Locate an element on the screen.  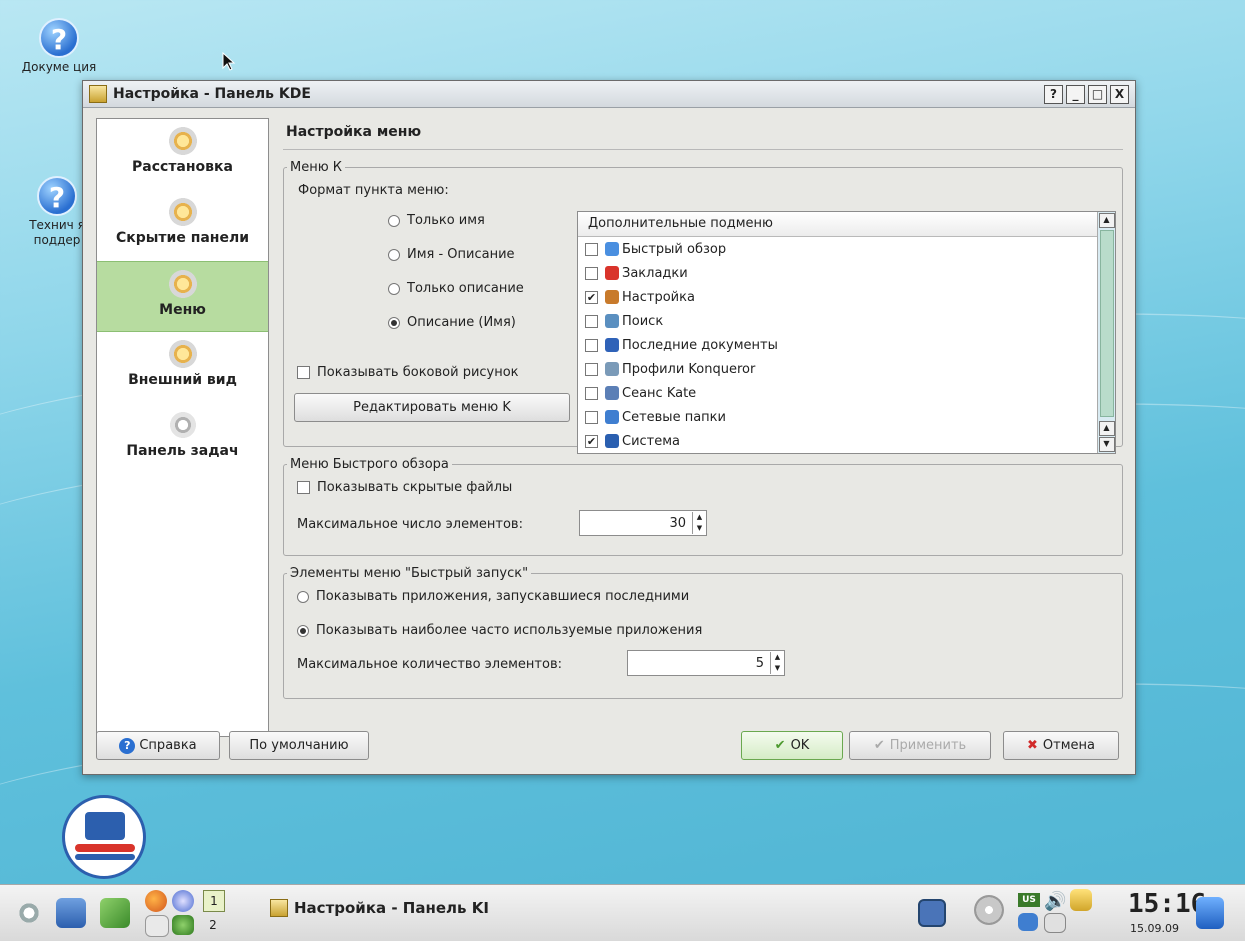
quick-browser-max-label: Максимальное число элементов: is located at coordinates (410, 524).